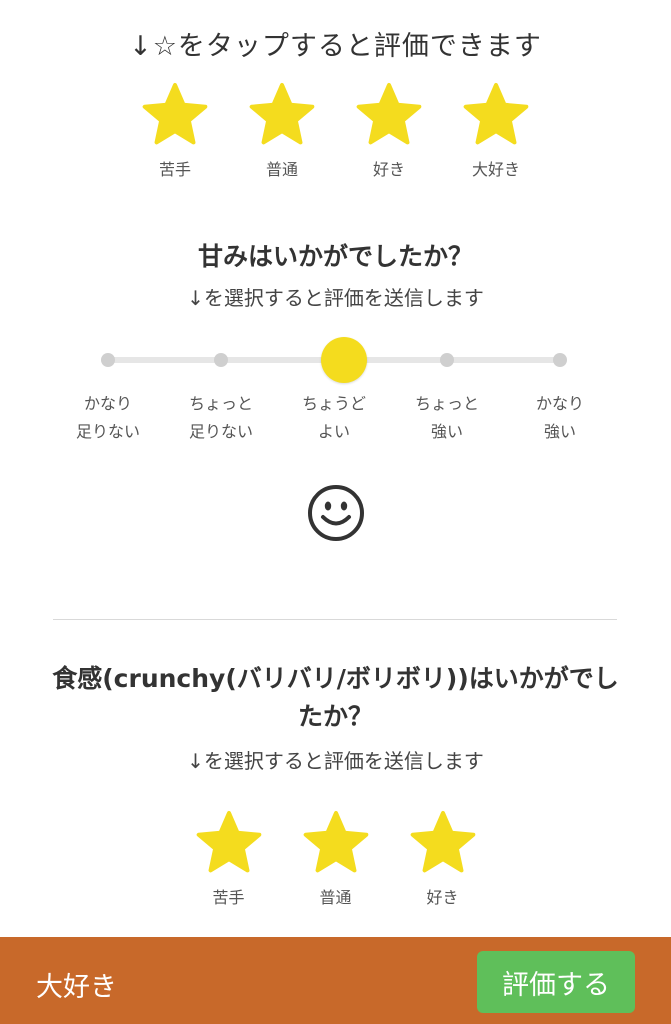 The width and height of the screenshot is (671, 1024). I want to click on overall-star-rating: 苦手 普通 好き 大好き, so click(335, 131).